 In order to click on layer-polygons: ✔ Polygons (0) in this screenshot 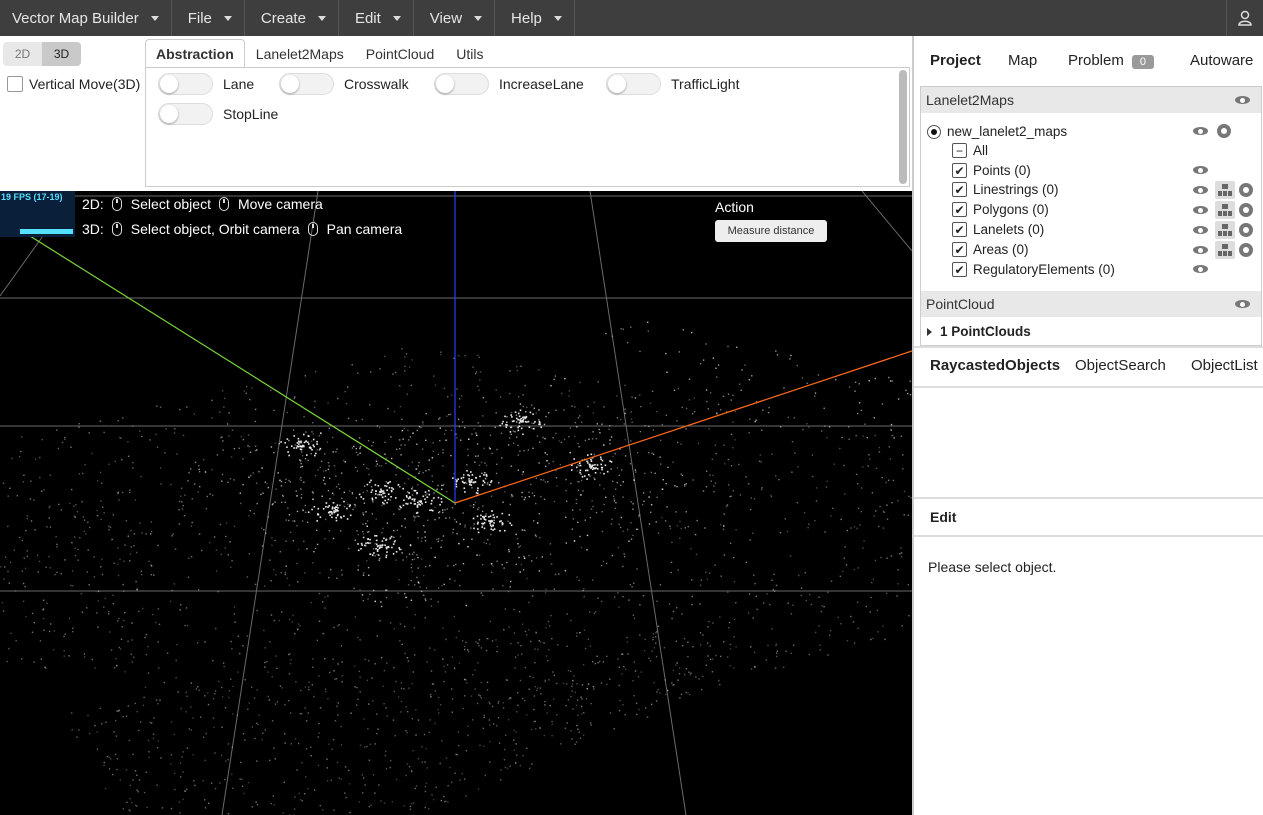, I will do `click(1000, 209)`.